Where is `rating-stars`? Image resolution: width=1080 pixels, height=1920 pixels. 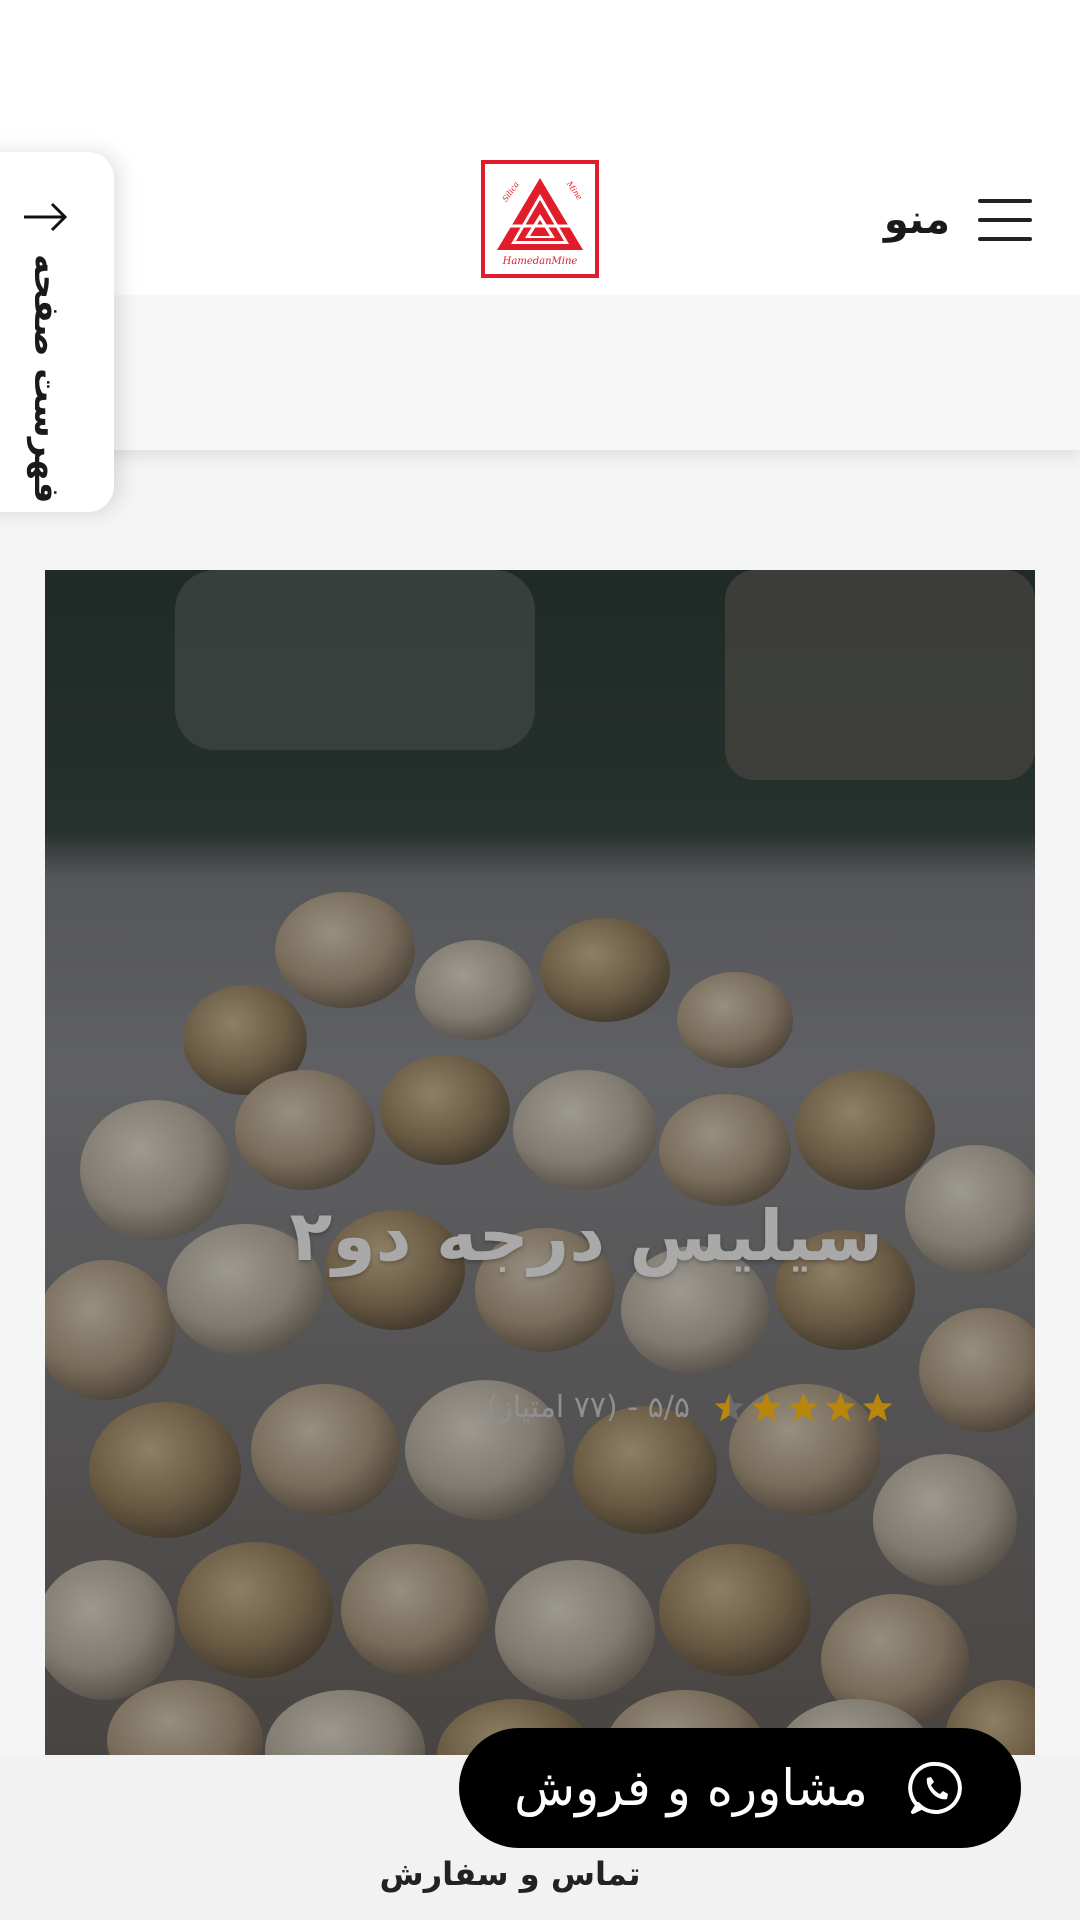 rating-stars is located at coordinates (803, 1407).